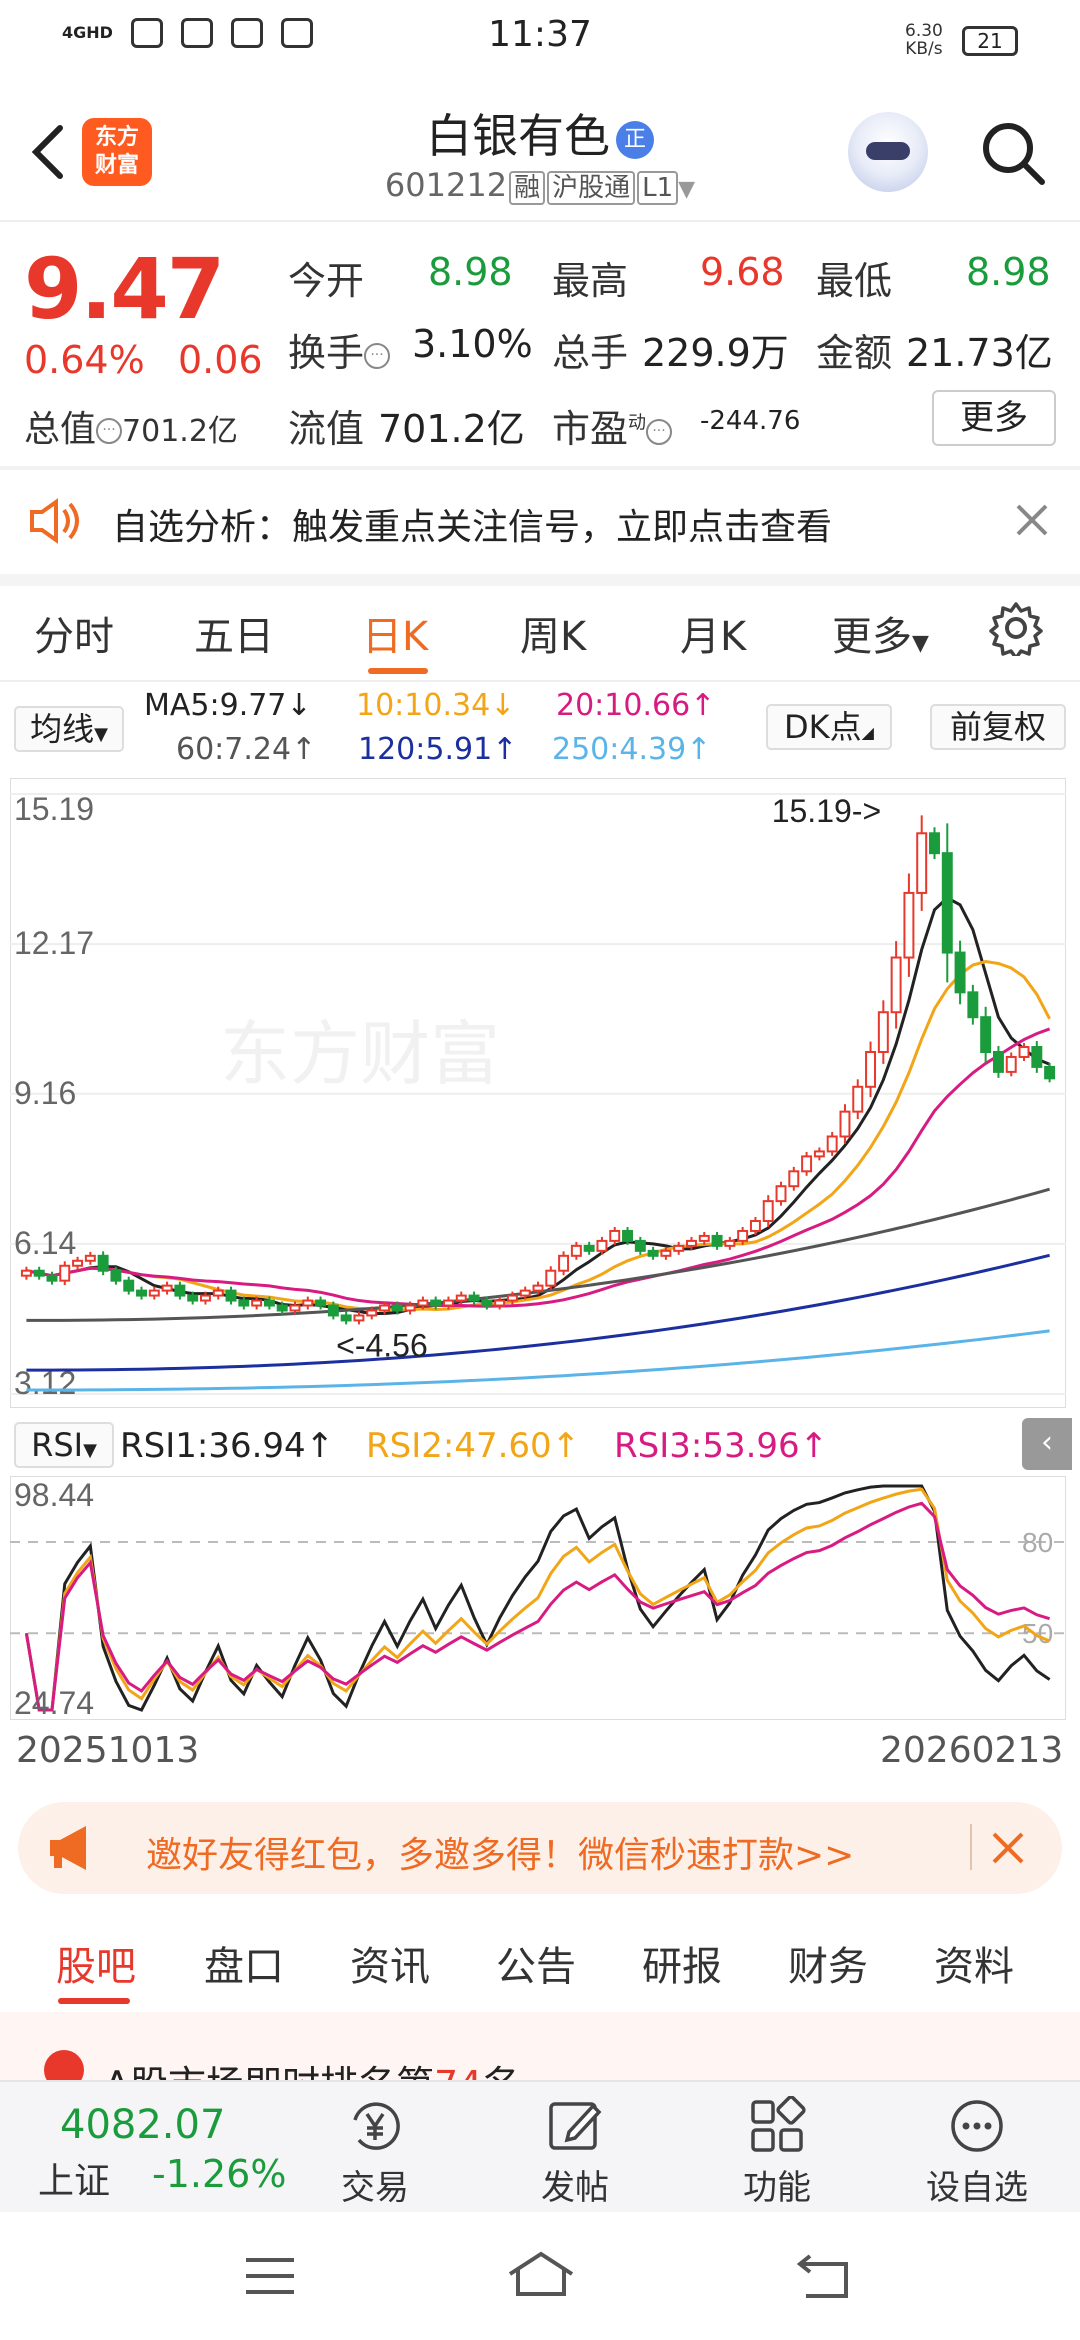  I want to click on collapse-panel-button: ‹, so click(1047, 1444).